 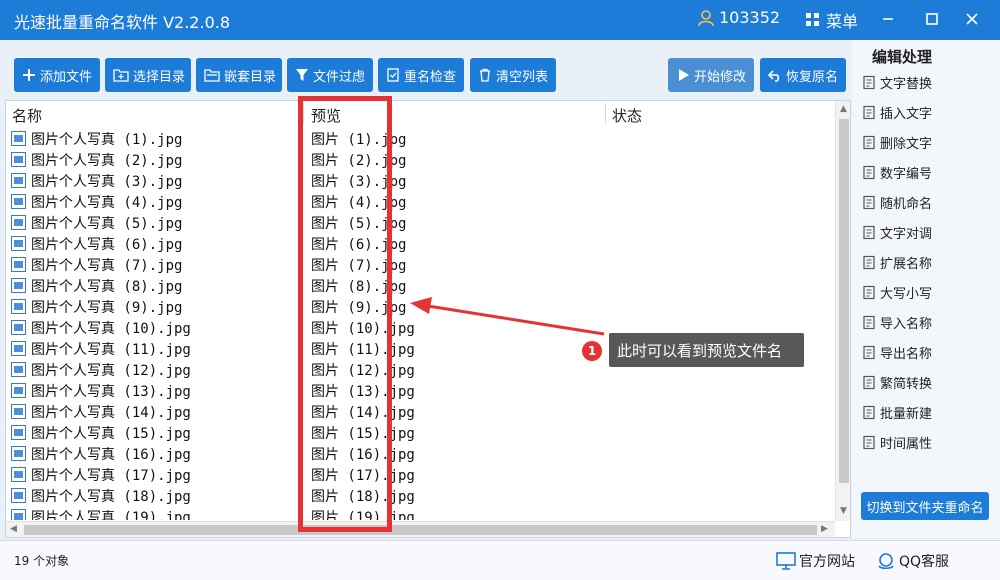 I want to click on monitor-icon, so click(x=786, y=561).